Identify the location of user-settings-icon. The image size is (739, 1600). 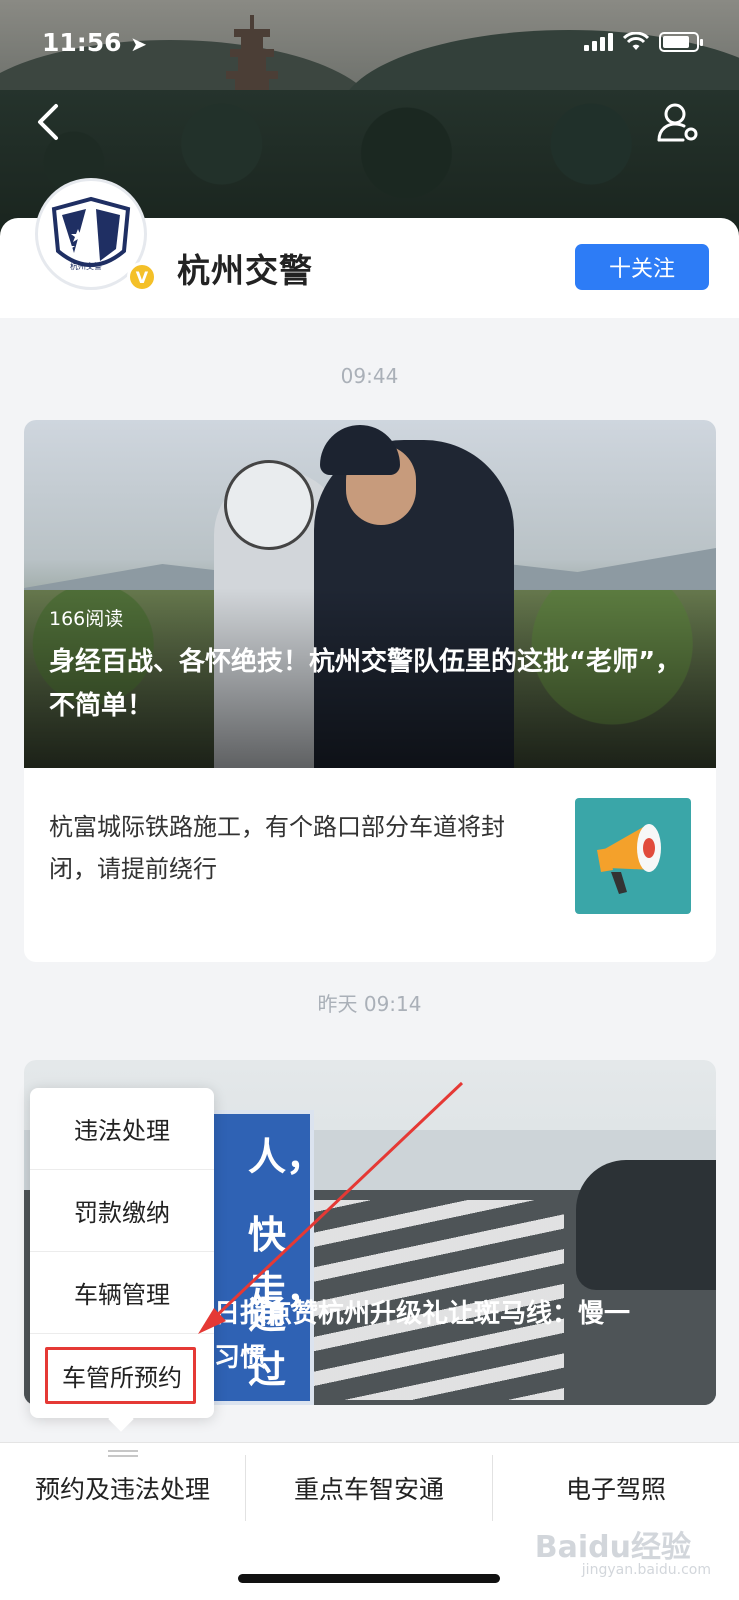
(677, 122).